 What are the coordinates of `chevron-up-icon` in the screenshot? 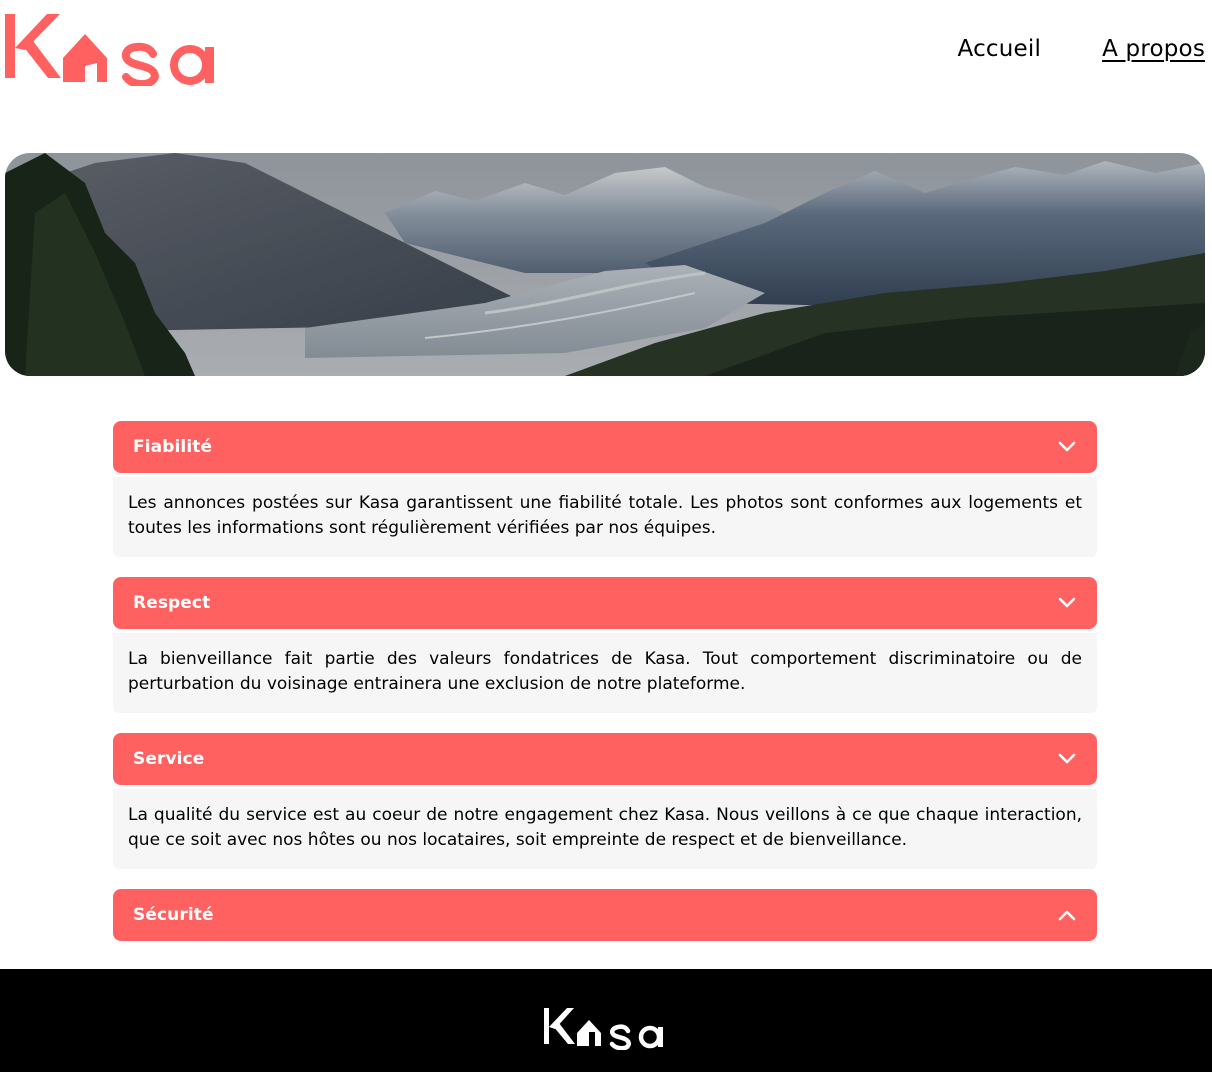 It's located at (1067, 915).